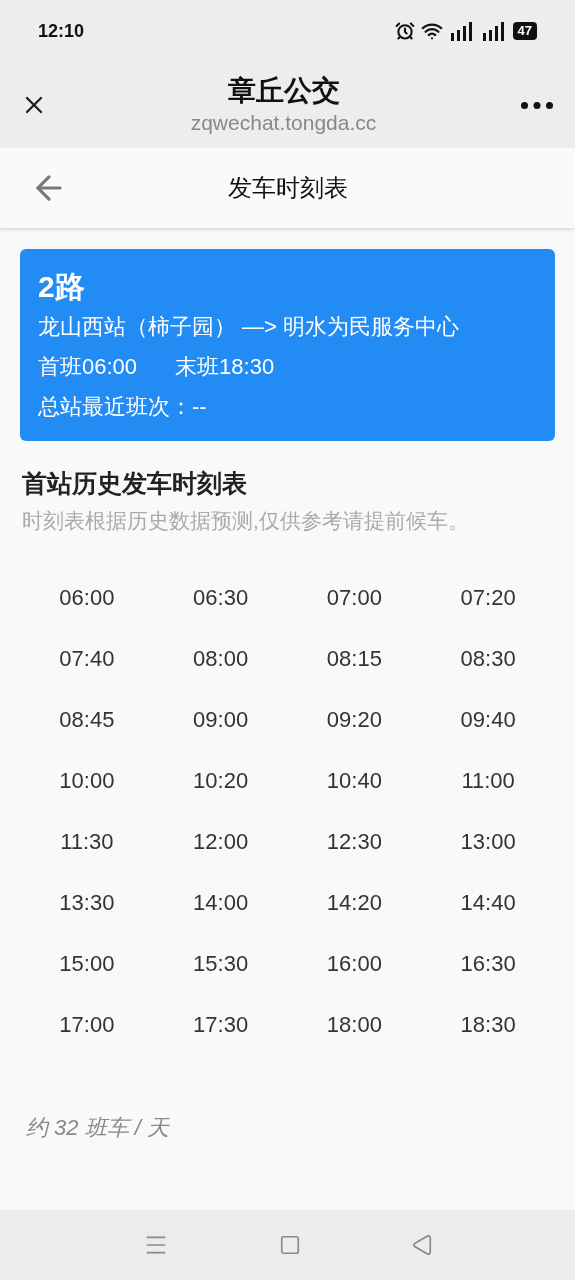 The height and width of the screenshot is (1280, 575). Describe the element at coordinates (87, 598) in the screenshot. I see `departure-time: 06:00` at that location.